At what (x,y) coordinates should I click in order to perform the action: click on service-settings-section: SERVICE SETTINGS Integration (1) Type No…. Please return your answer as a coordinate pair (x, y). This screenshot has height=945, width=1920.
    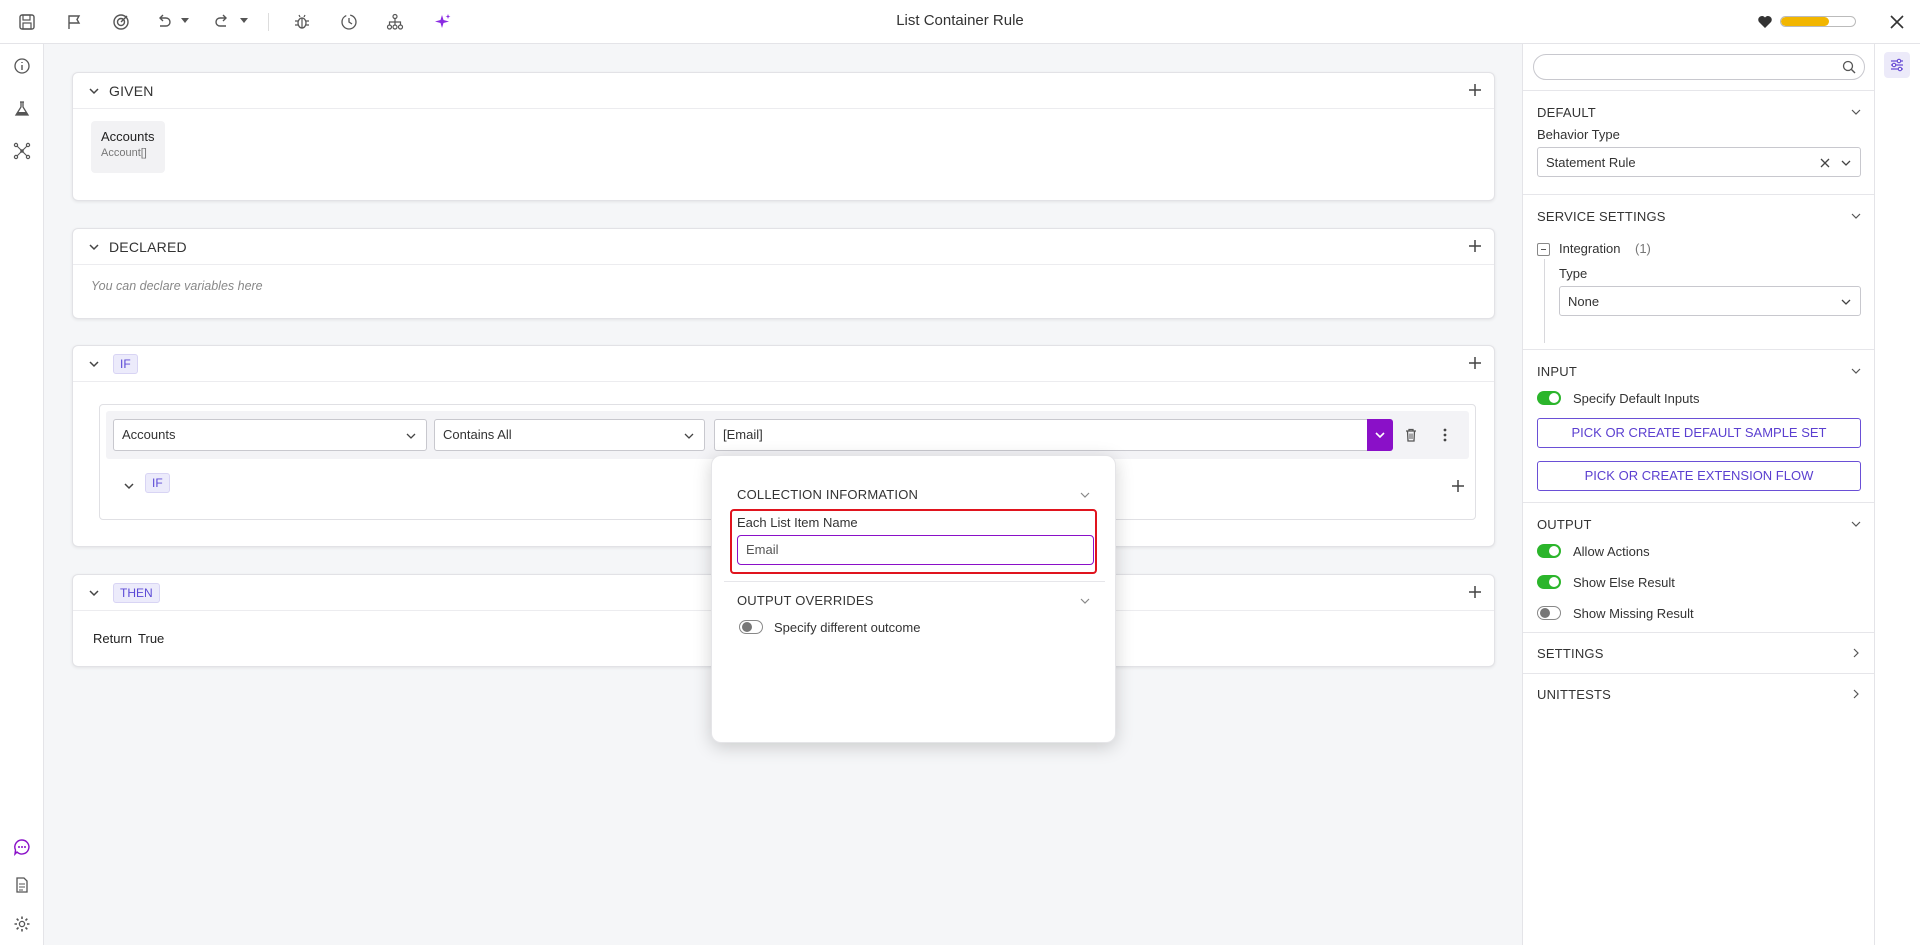
    Looking at the image, I should click on (1699, 271).